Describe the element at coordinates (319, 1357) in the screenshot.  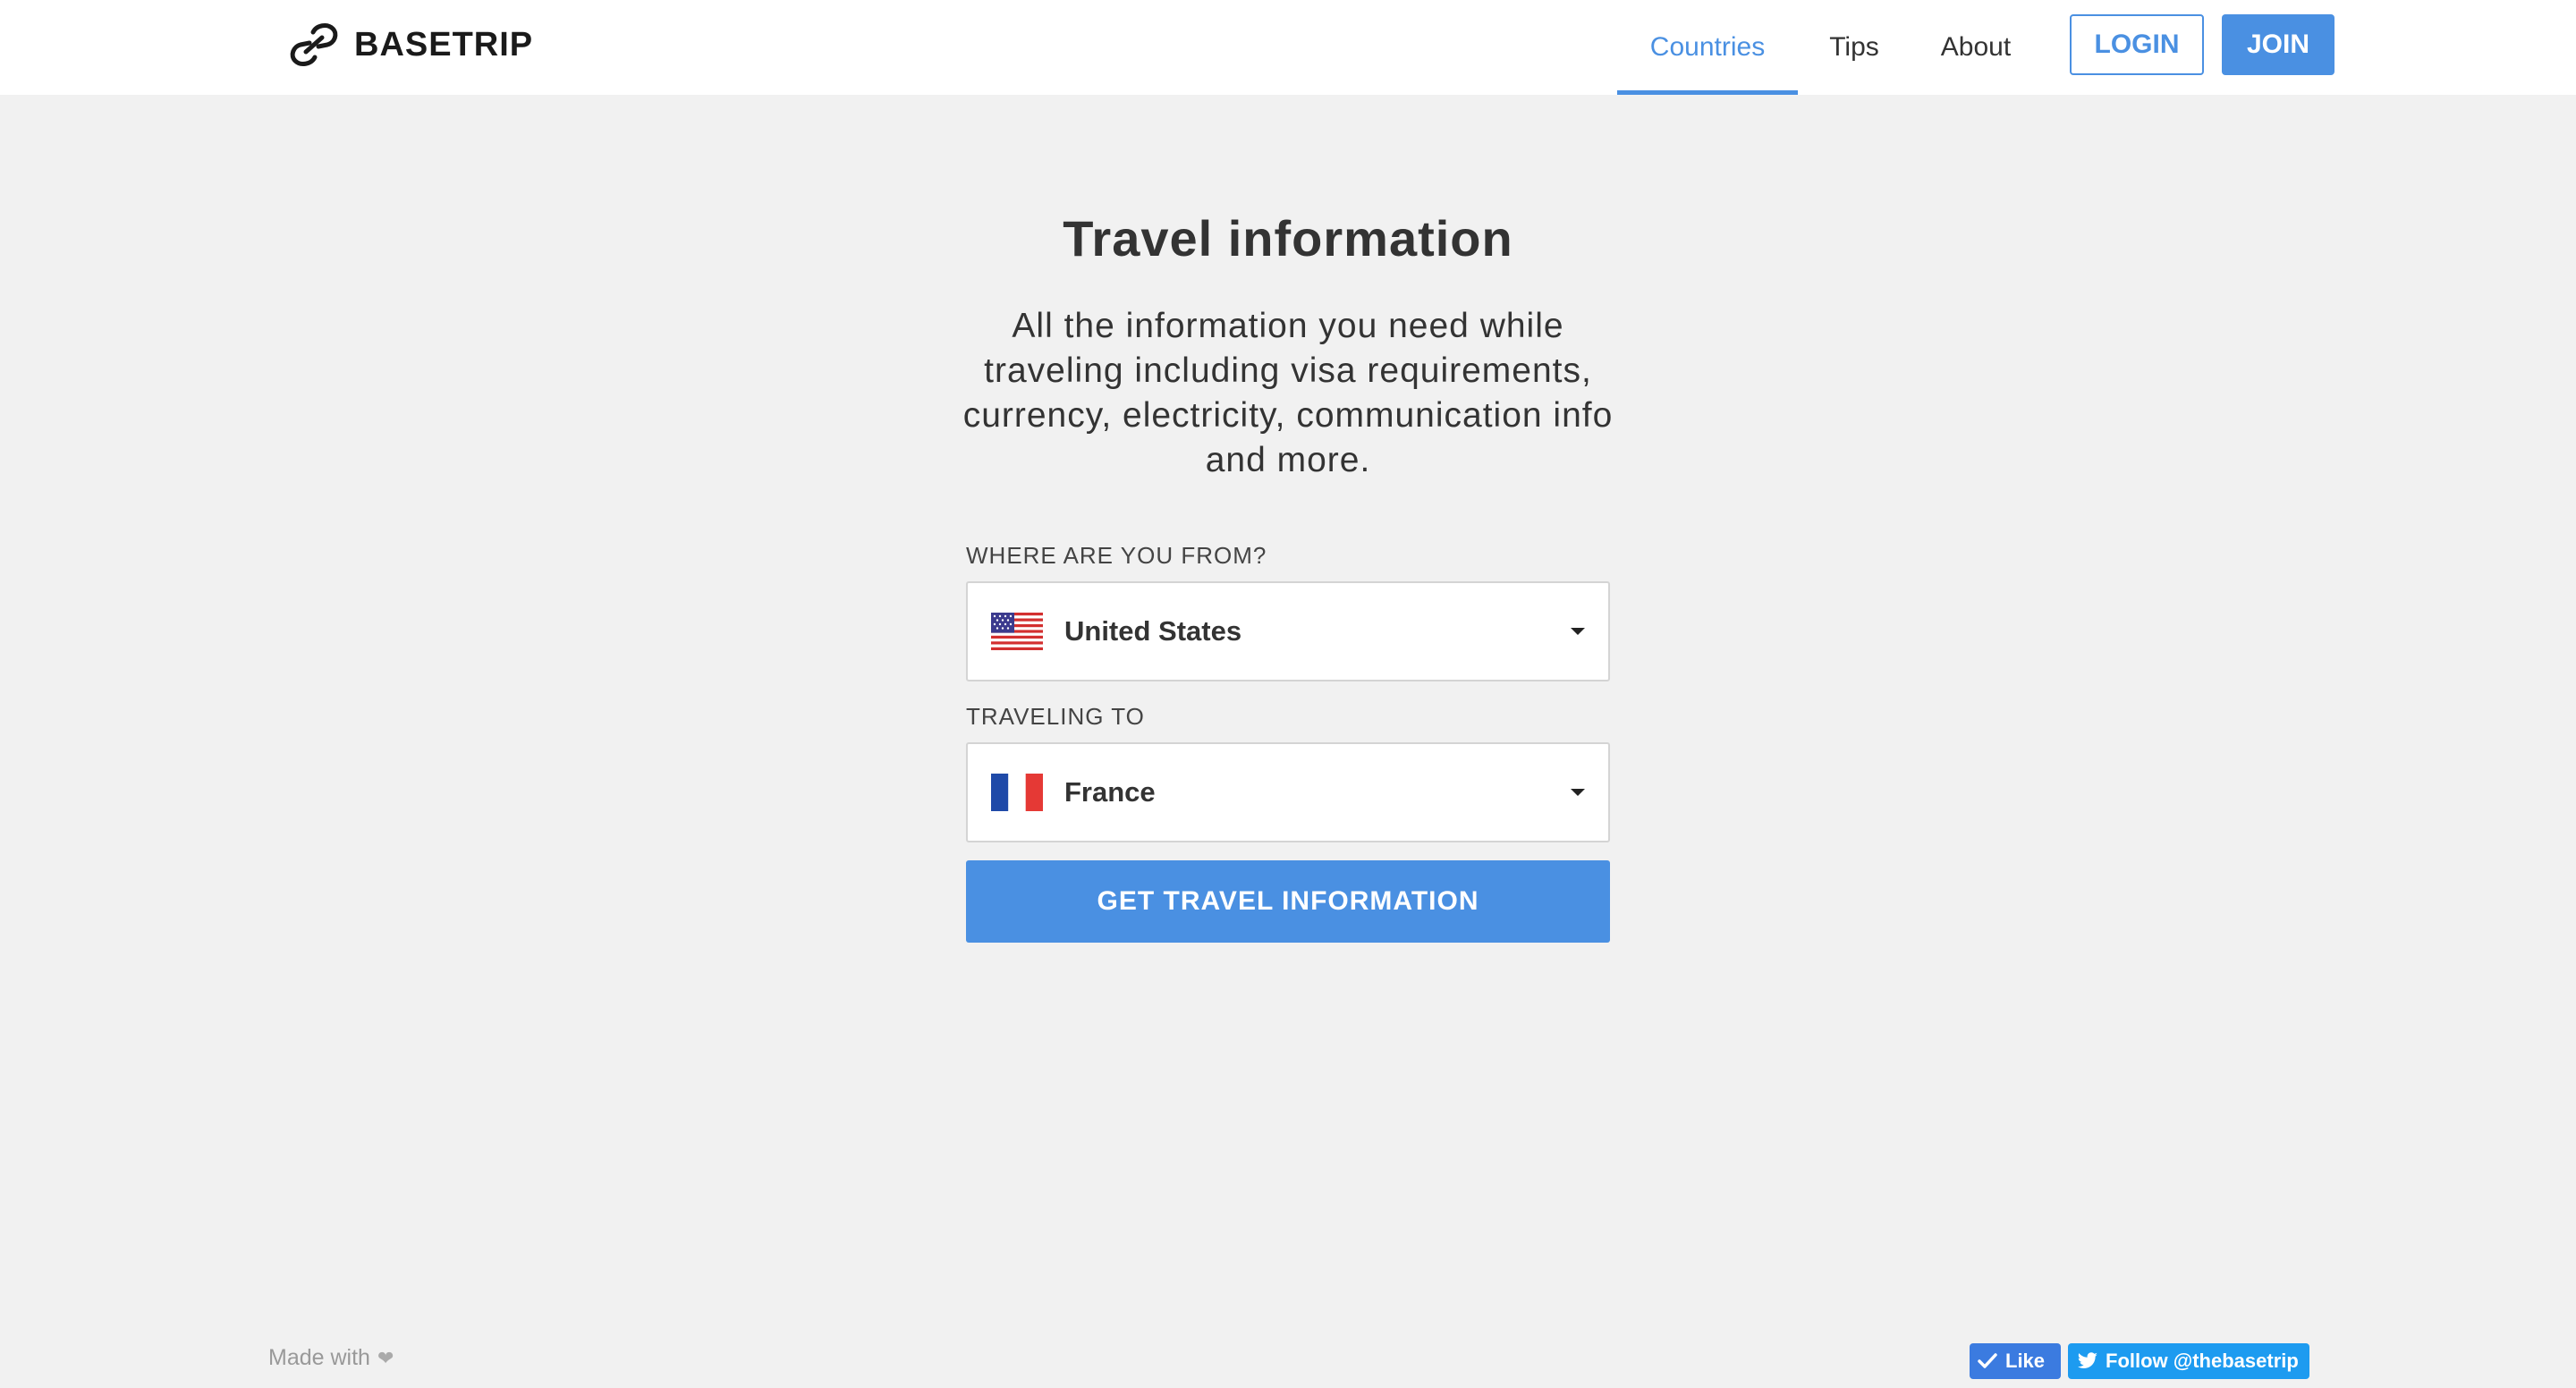
I see `made-with-text: Made with` at that location.